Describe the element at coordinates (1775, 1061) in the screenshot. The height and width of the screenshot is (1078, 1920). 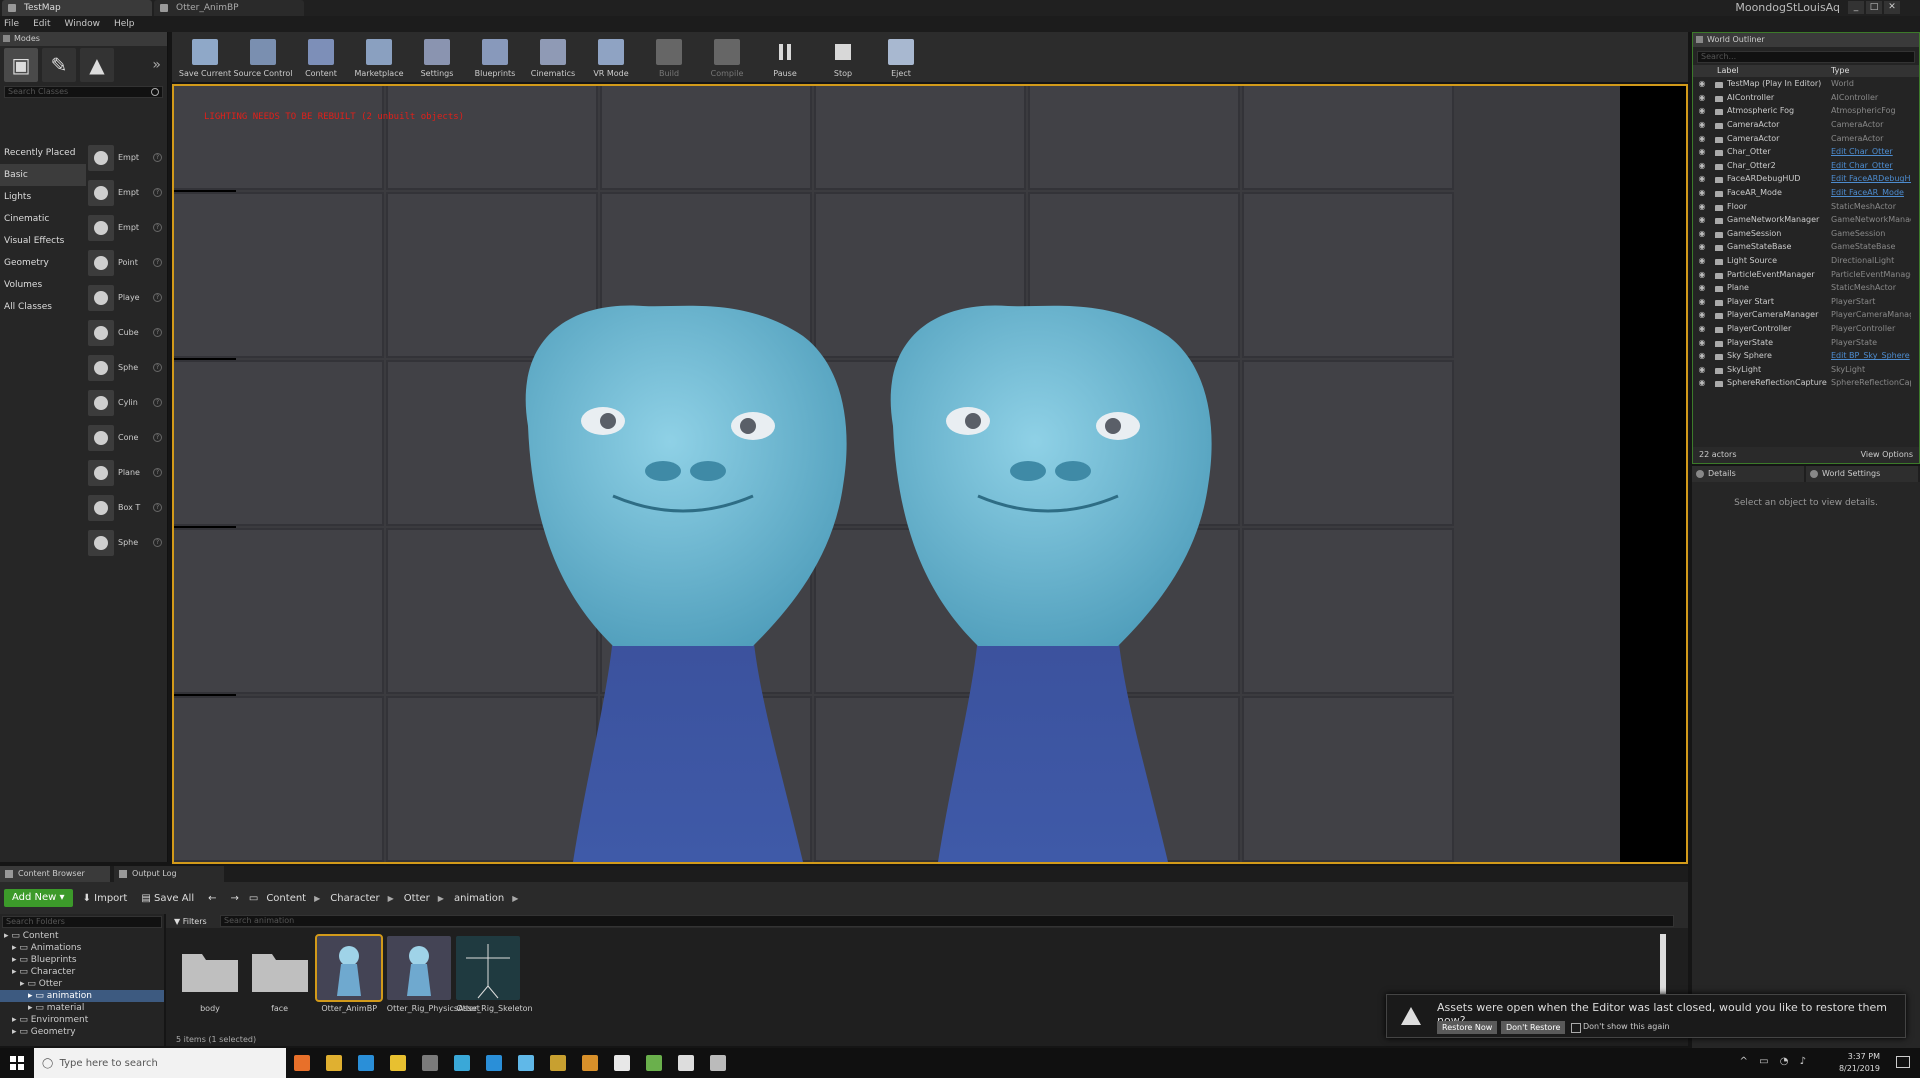
I see `system-tray-icons: ^ ▭ ◔ ♪` at that location.